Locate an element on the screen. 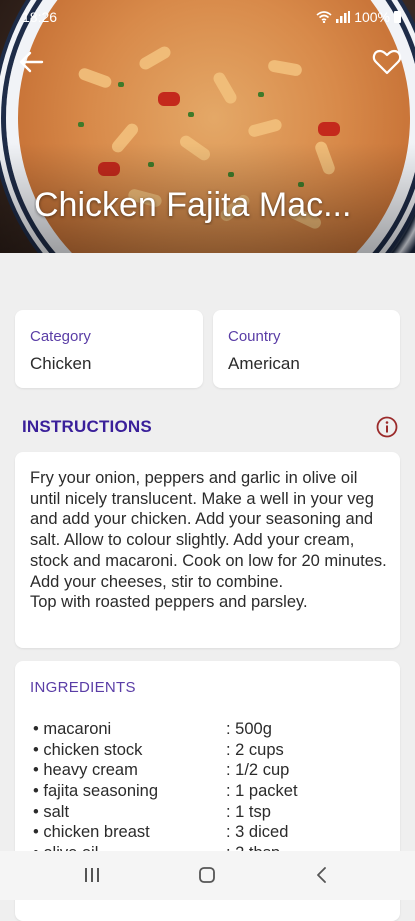 This screenshot has height=921, width=415. nav-back-icon is located at coordinates (321, 875).